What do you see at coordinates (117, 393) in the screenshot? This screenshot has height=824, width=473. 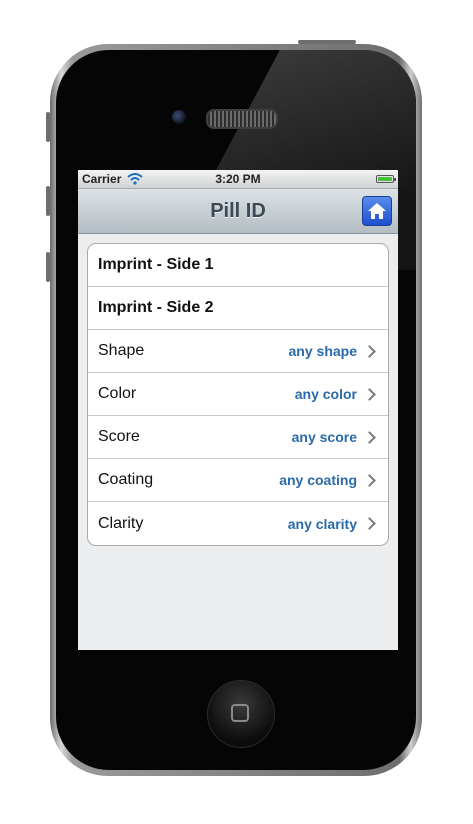 I see `row-label: Color` at bounding box center [117, 393].